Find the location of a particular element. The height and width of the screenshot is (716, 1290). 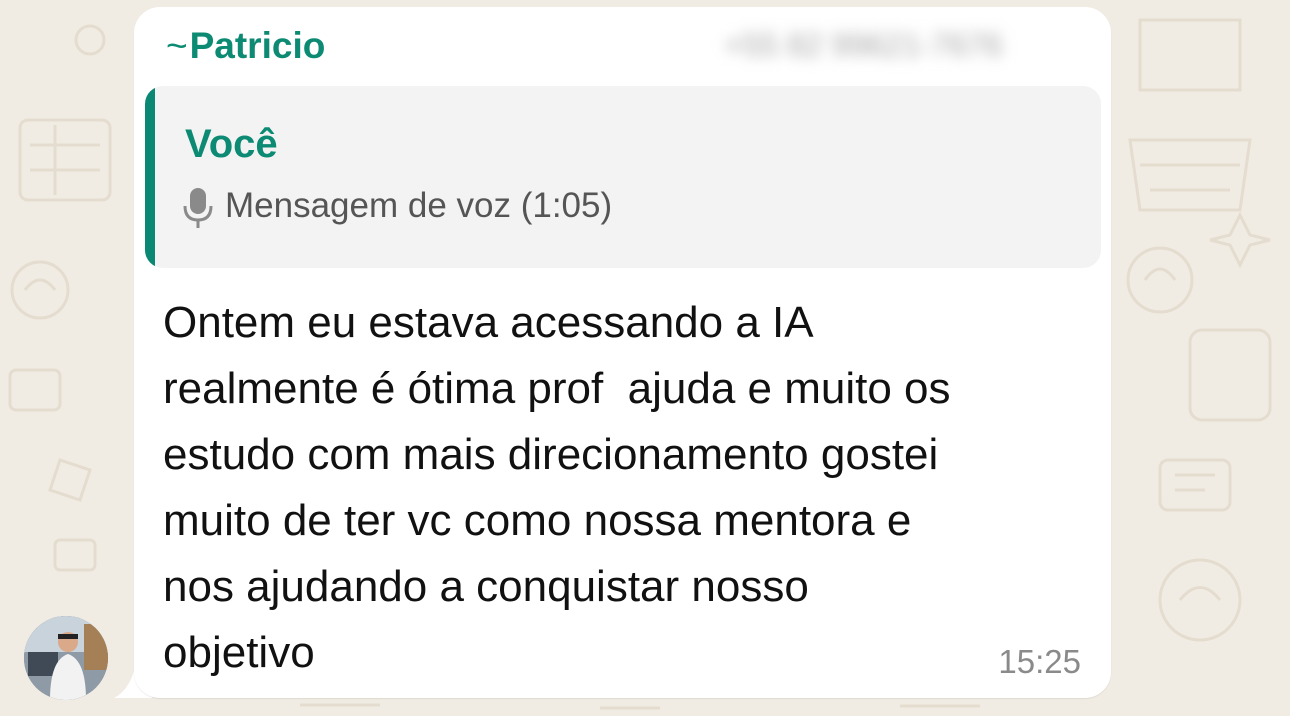

message-line: objetivo is located at coordinates (239, 652).